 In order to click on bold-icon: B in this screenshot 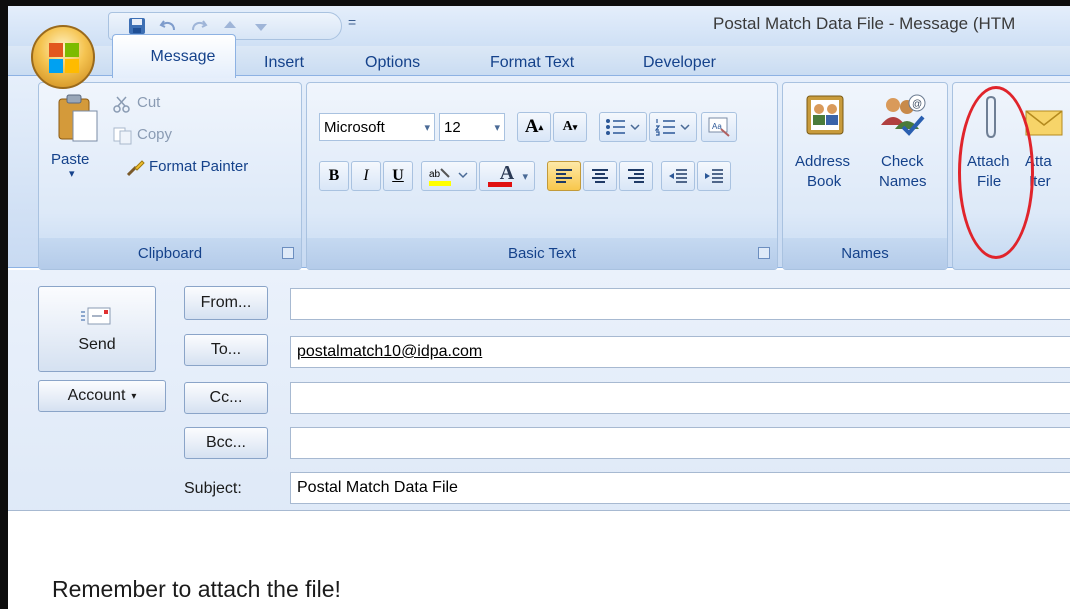, I will do `click(334, 175)`.